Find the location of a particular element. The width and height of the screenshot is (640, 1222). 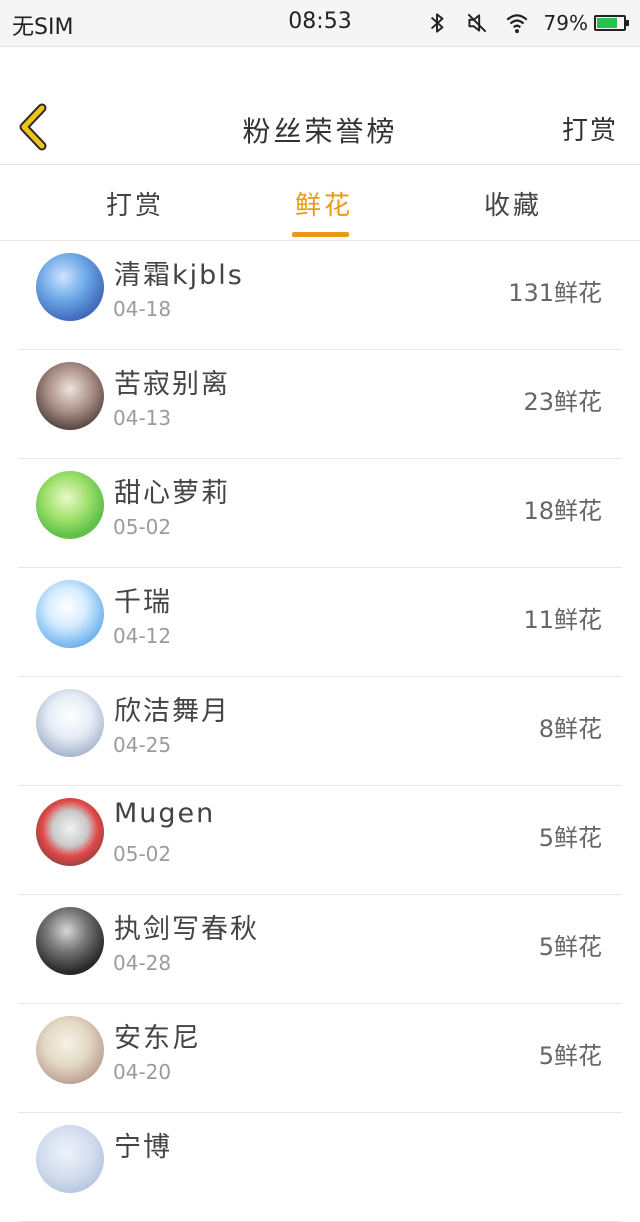

flower-count: 11鲜花 is located at coordinates (562, 620).